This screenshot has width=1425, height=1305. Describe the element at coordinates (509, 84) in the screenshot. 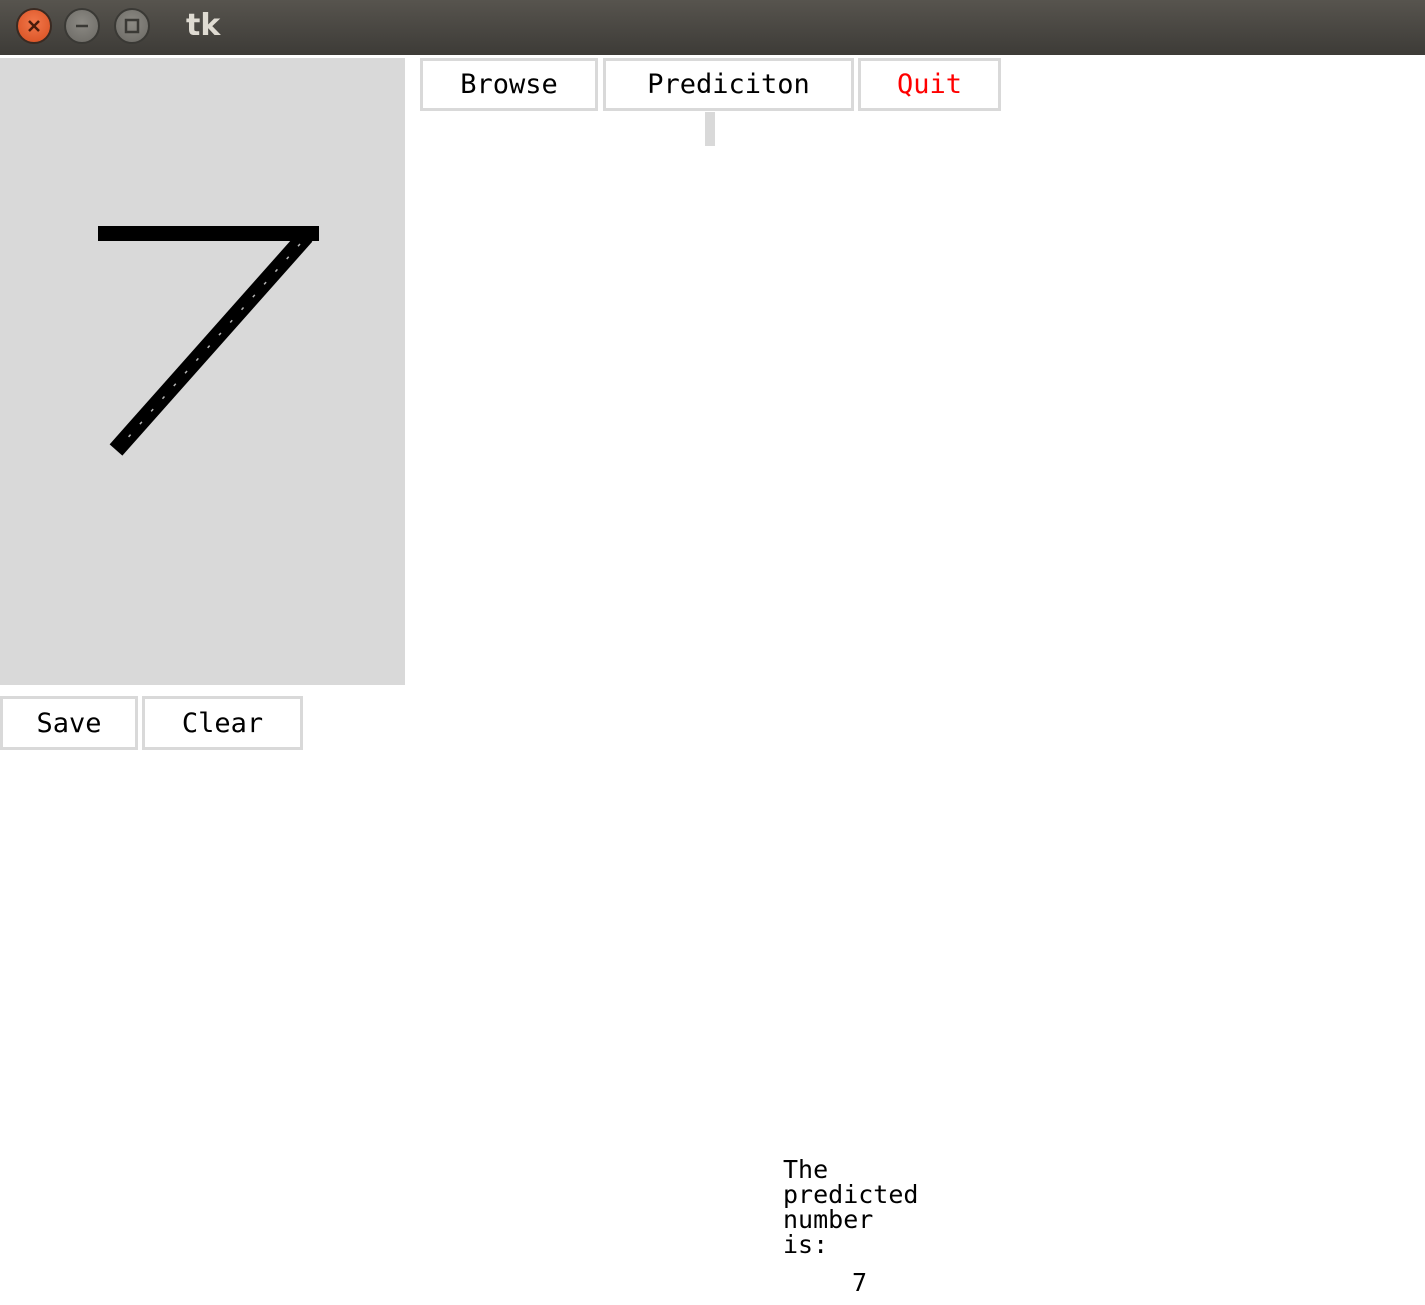

I see `browse-button: Browse` at that location.